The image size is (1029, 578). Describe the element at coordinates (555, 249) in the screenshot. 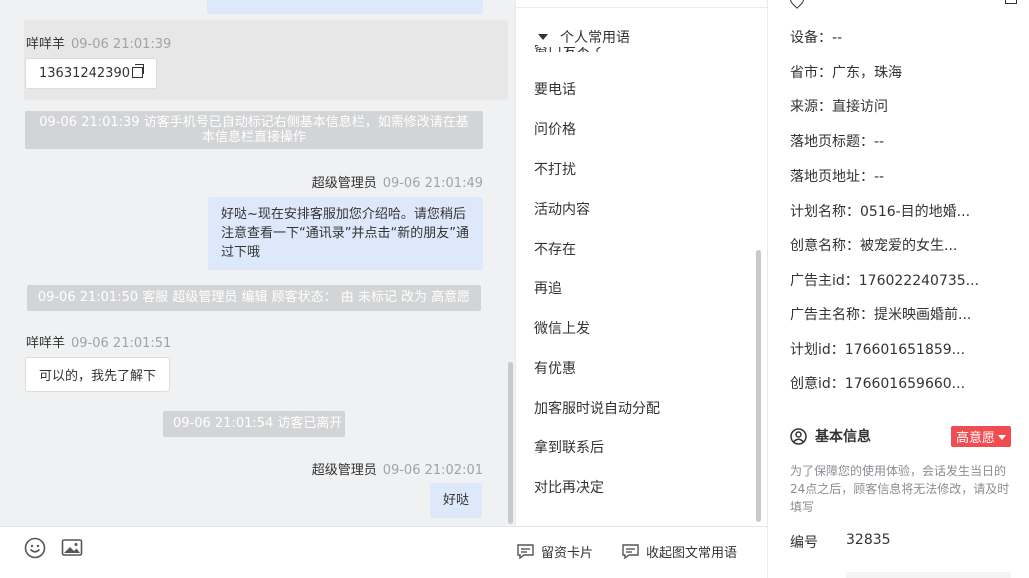

I see `phrase-item: 不存在` at that location.